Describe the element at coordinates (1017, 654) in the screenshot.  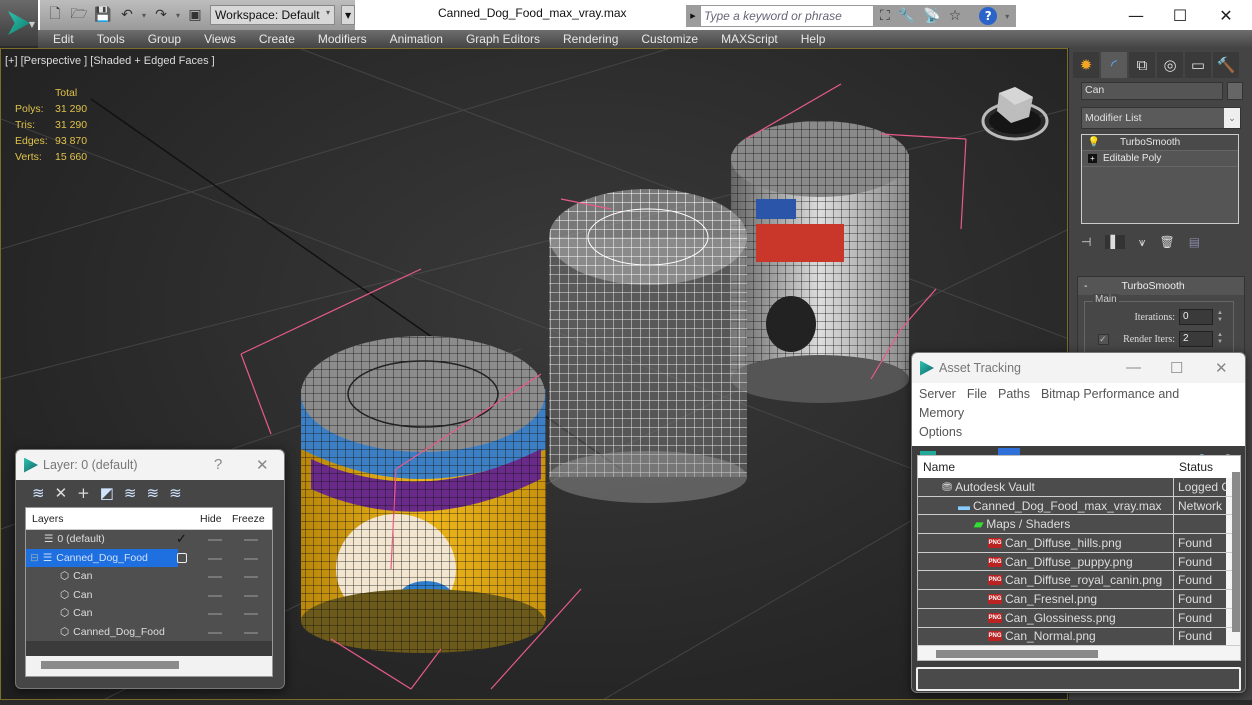
I see `horizontal-scrollbar` at that location.